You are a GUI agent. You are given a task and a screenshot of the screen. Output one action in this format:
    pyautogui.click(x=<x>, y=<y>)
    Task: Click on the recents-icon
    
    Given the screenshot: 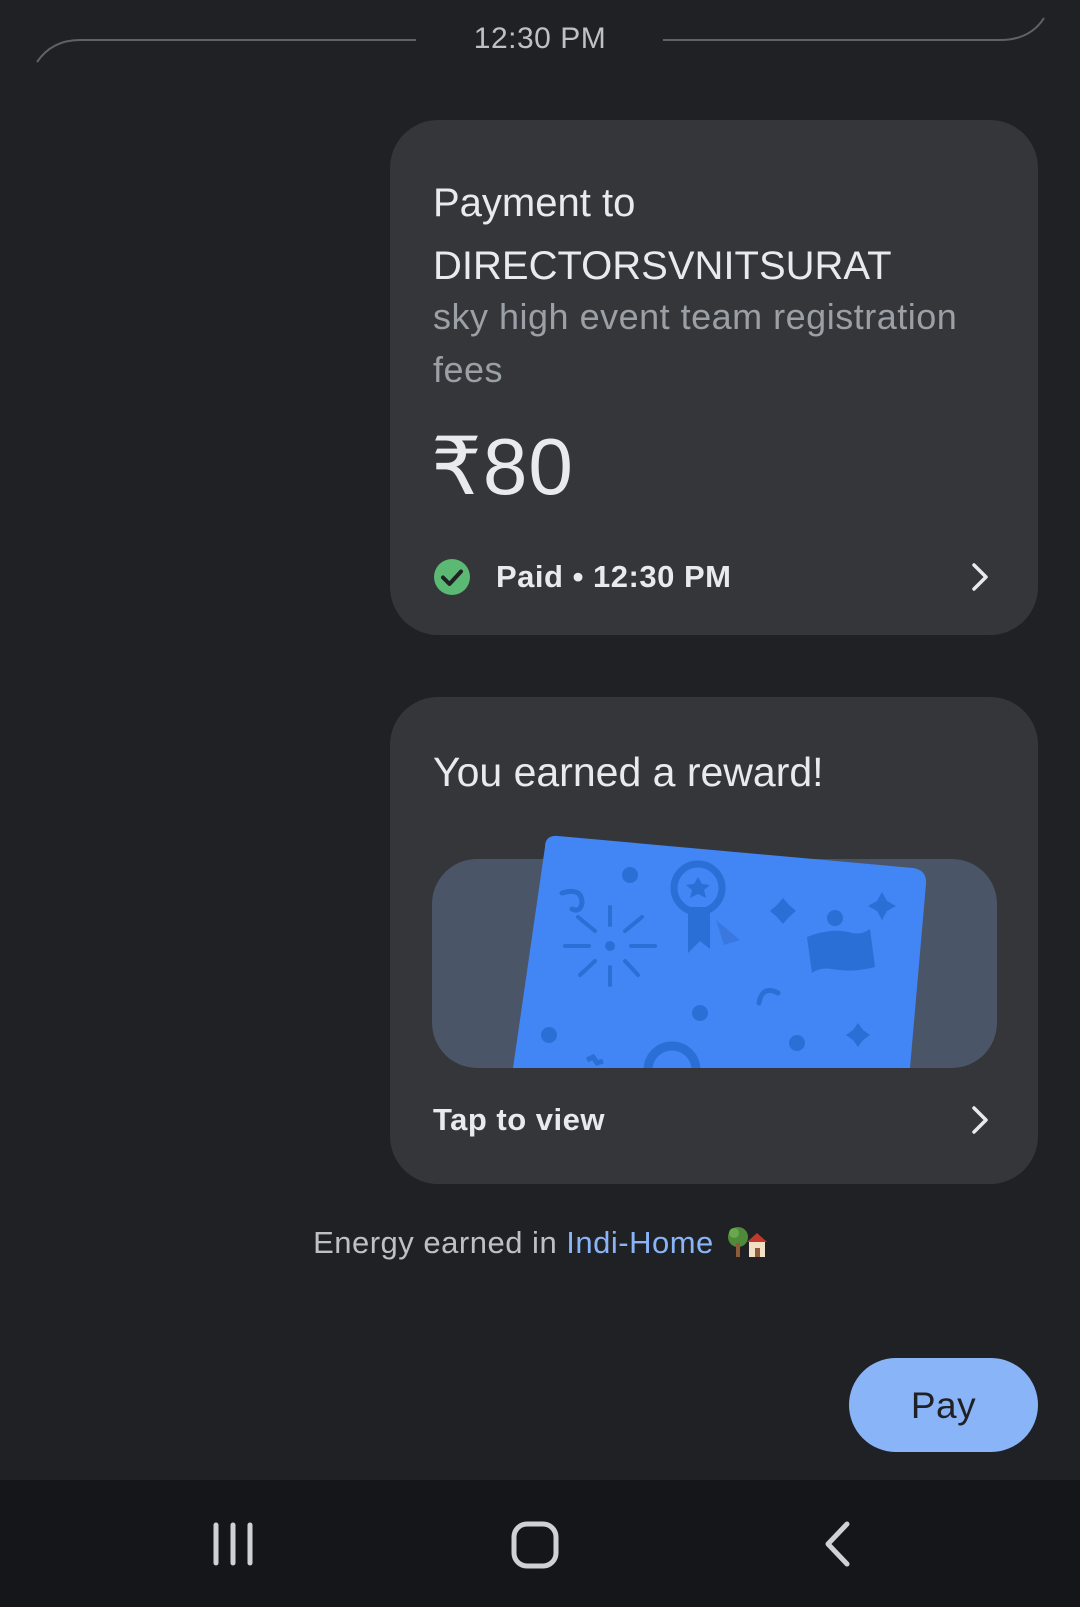 What is the action you would take?
    pyautogui.click(x=233, y=1544)
    